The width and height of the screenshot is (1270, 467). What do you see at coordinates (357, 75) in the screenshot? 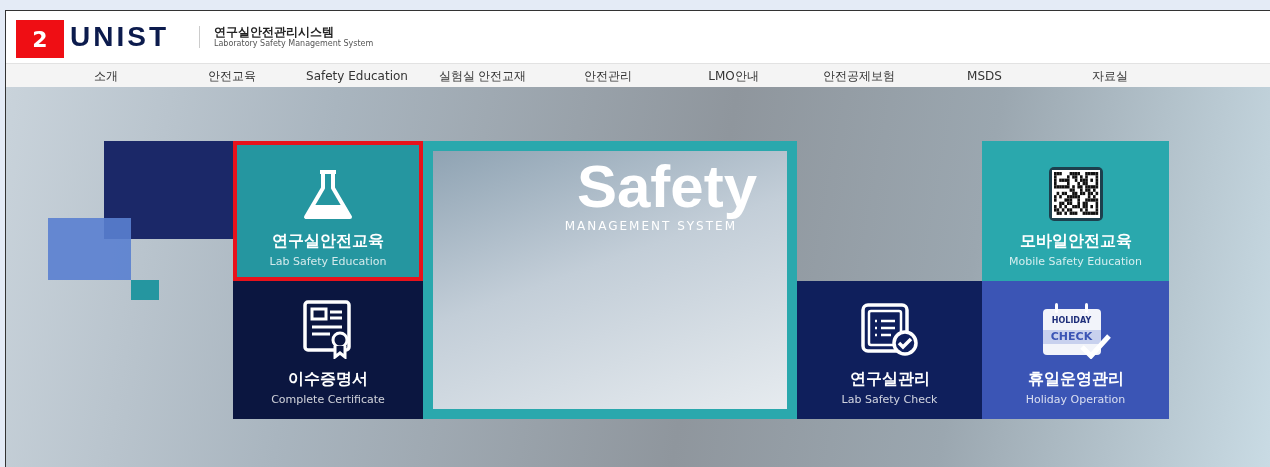
I see `nav-link: Safety Education` at bounding box center [357, 75].